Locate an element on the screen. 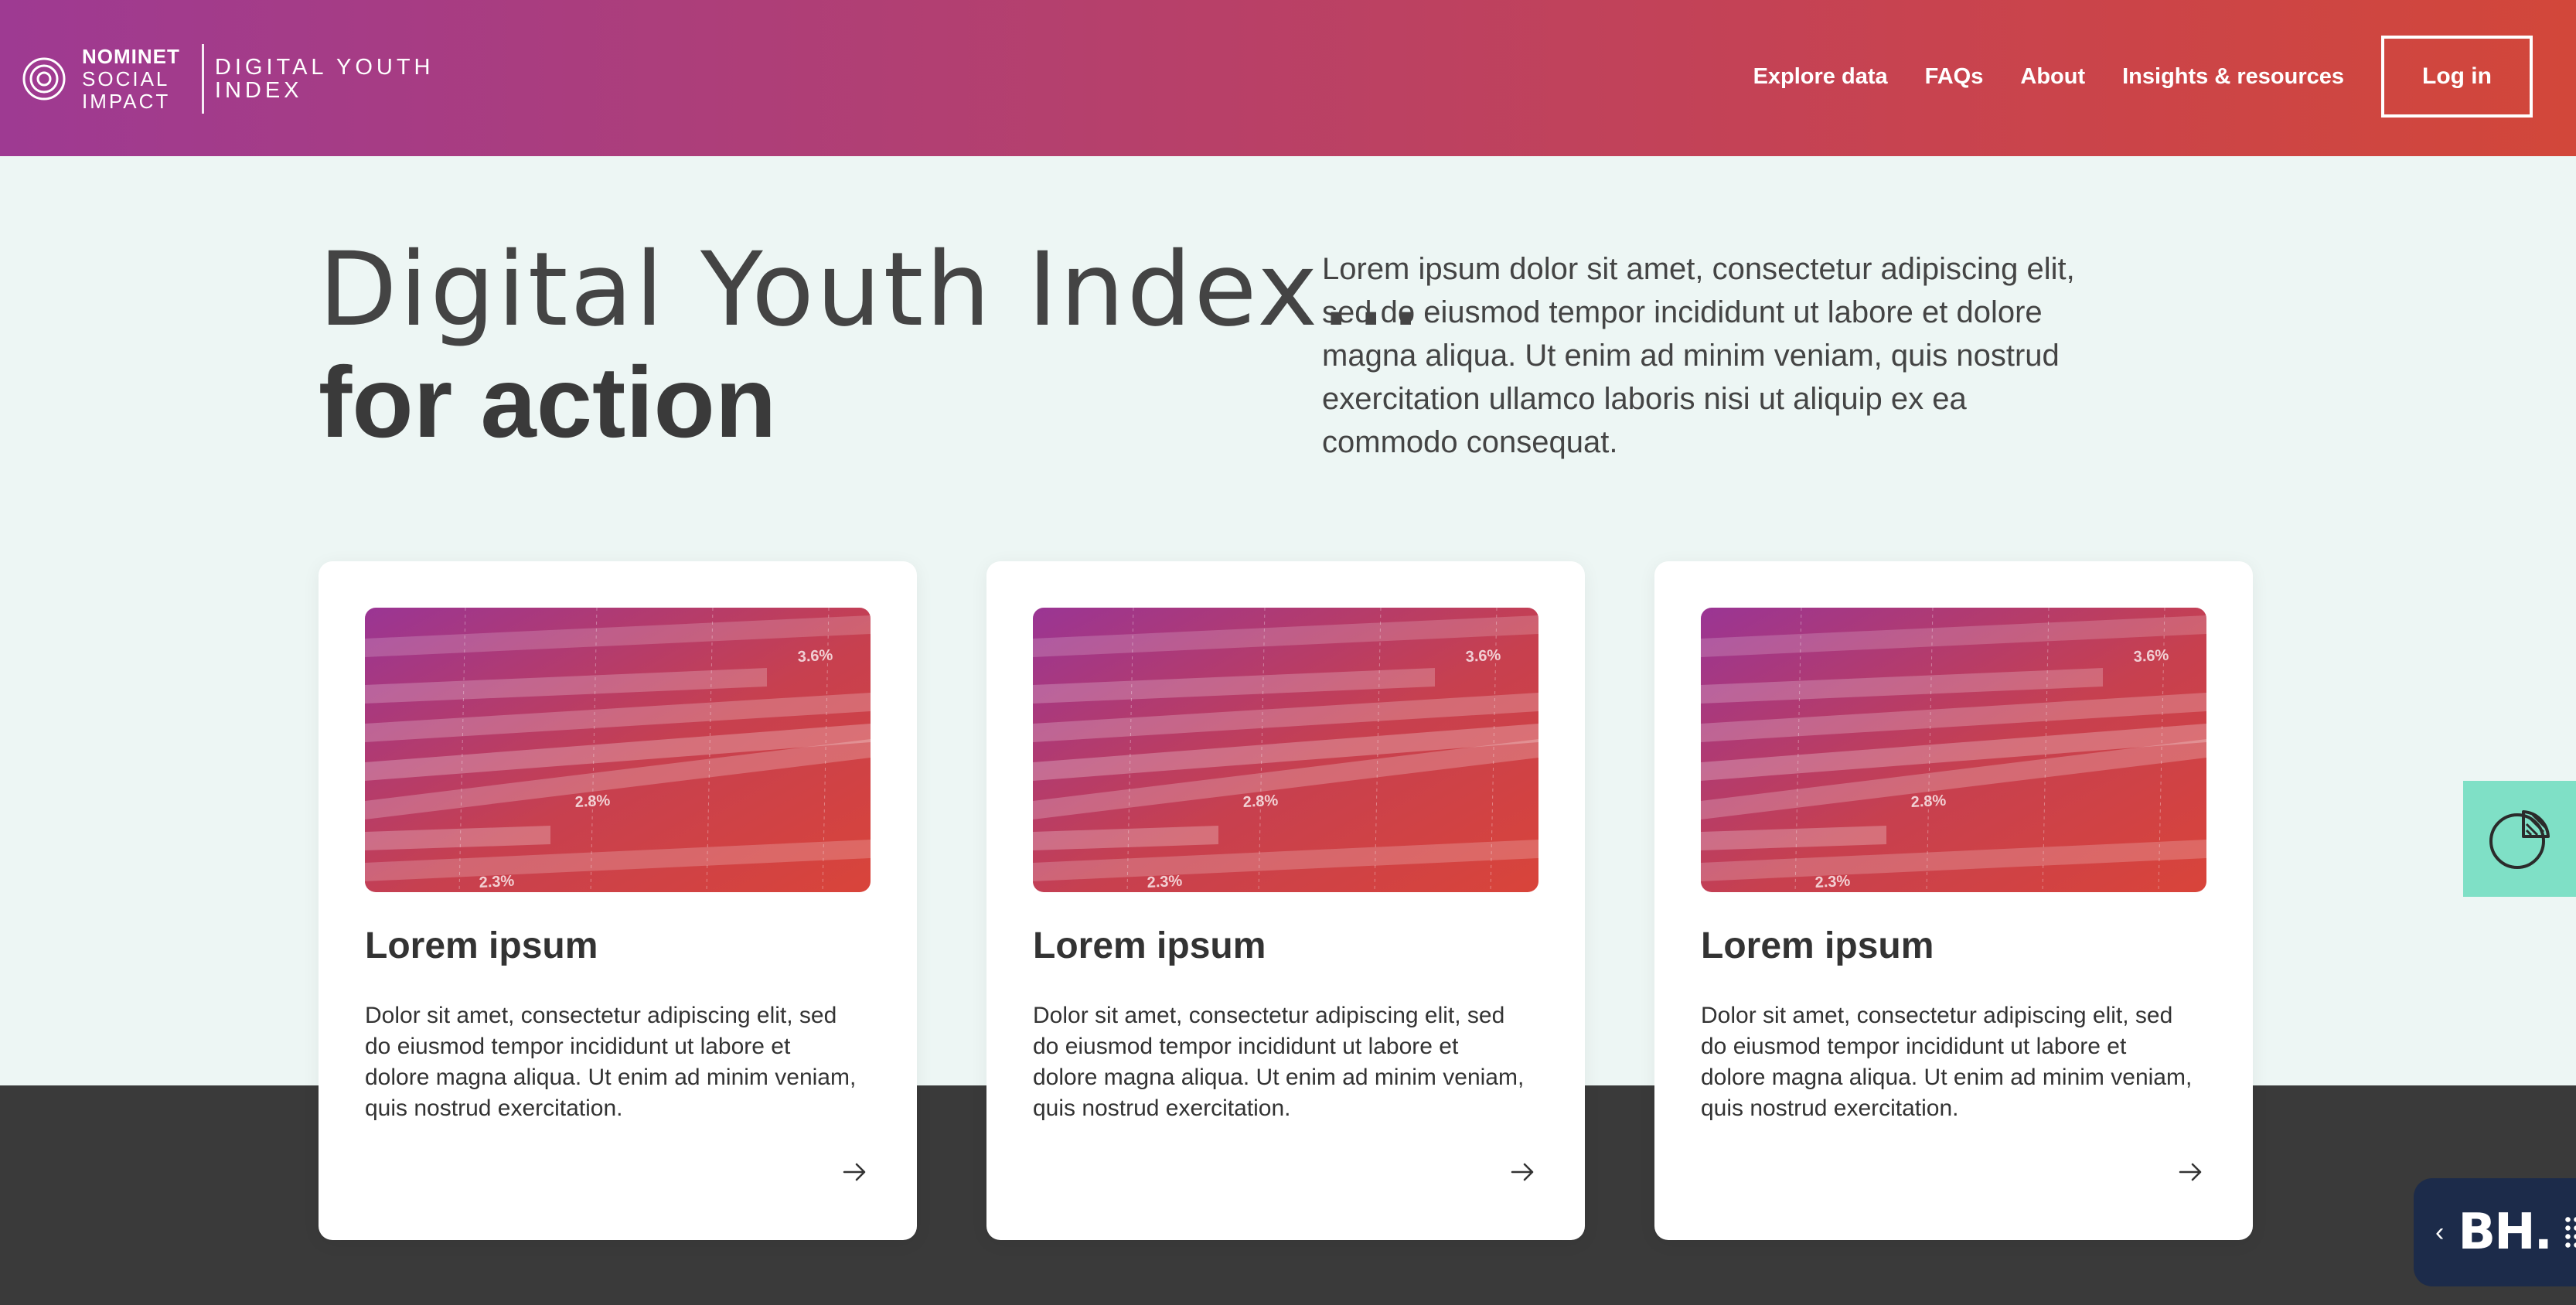 The height and width of the screenshot is (1305, 2576). hero-heading: Digital Youth Index... for action is located at coordinates (871, 344).